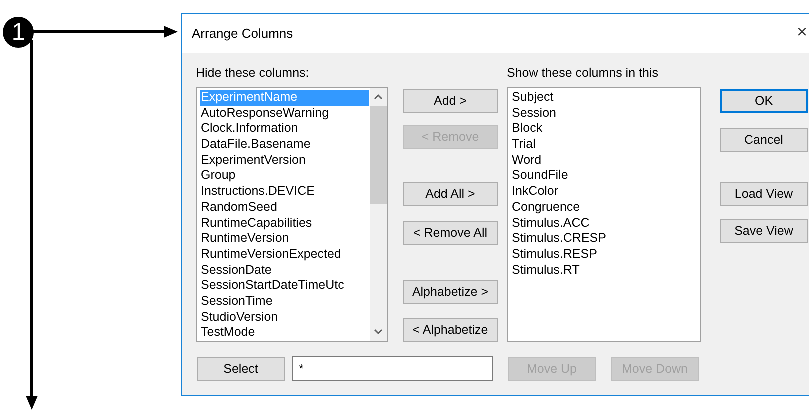 The image size is (809, 414). I want to click on list-item: RuntimeCapabilities, so click(284, 224).